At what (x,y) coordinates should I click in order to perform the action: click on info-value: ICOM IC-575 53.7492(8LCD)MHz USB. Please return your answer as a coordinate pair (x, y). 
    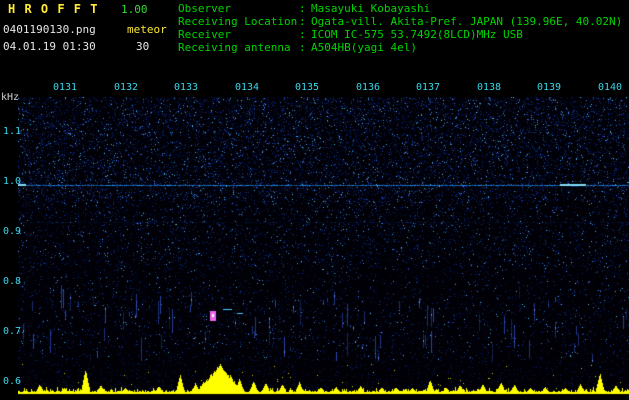
    Looking at the image, I should click on (417, 34).